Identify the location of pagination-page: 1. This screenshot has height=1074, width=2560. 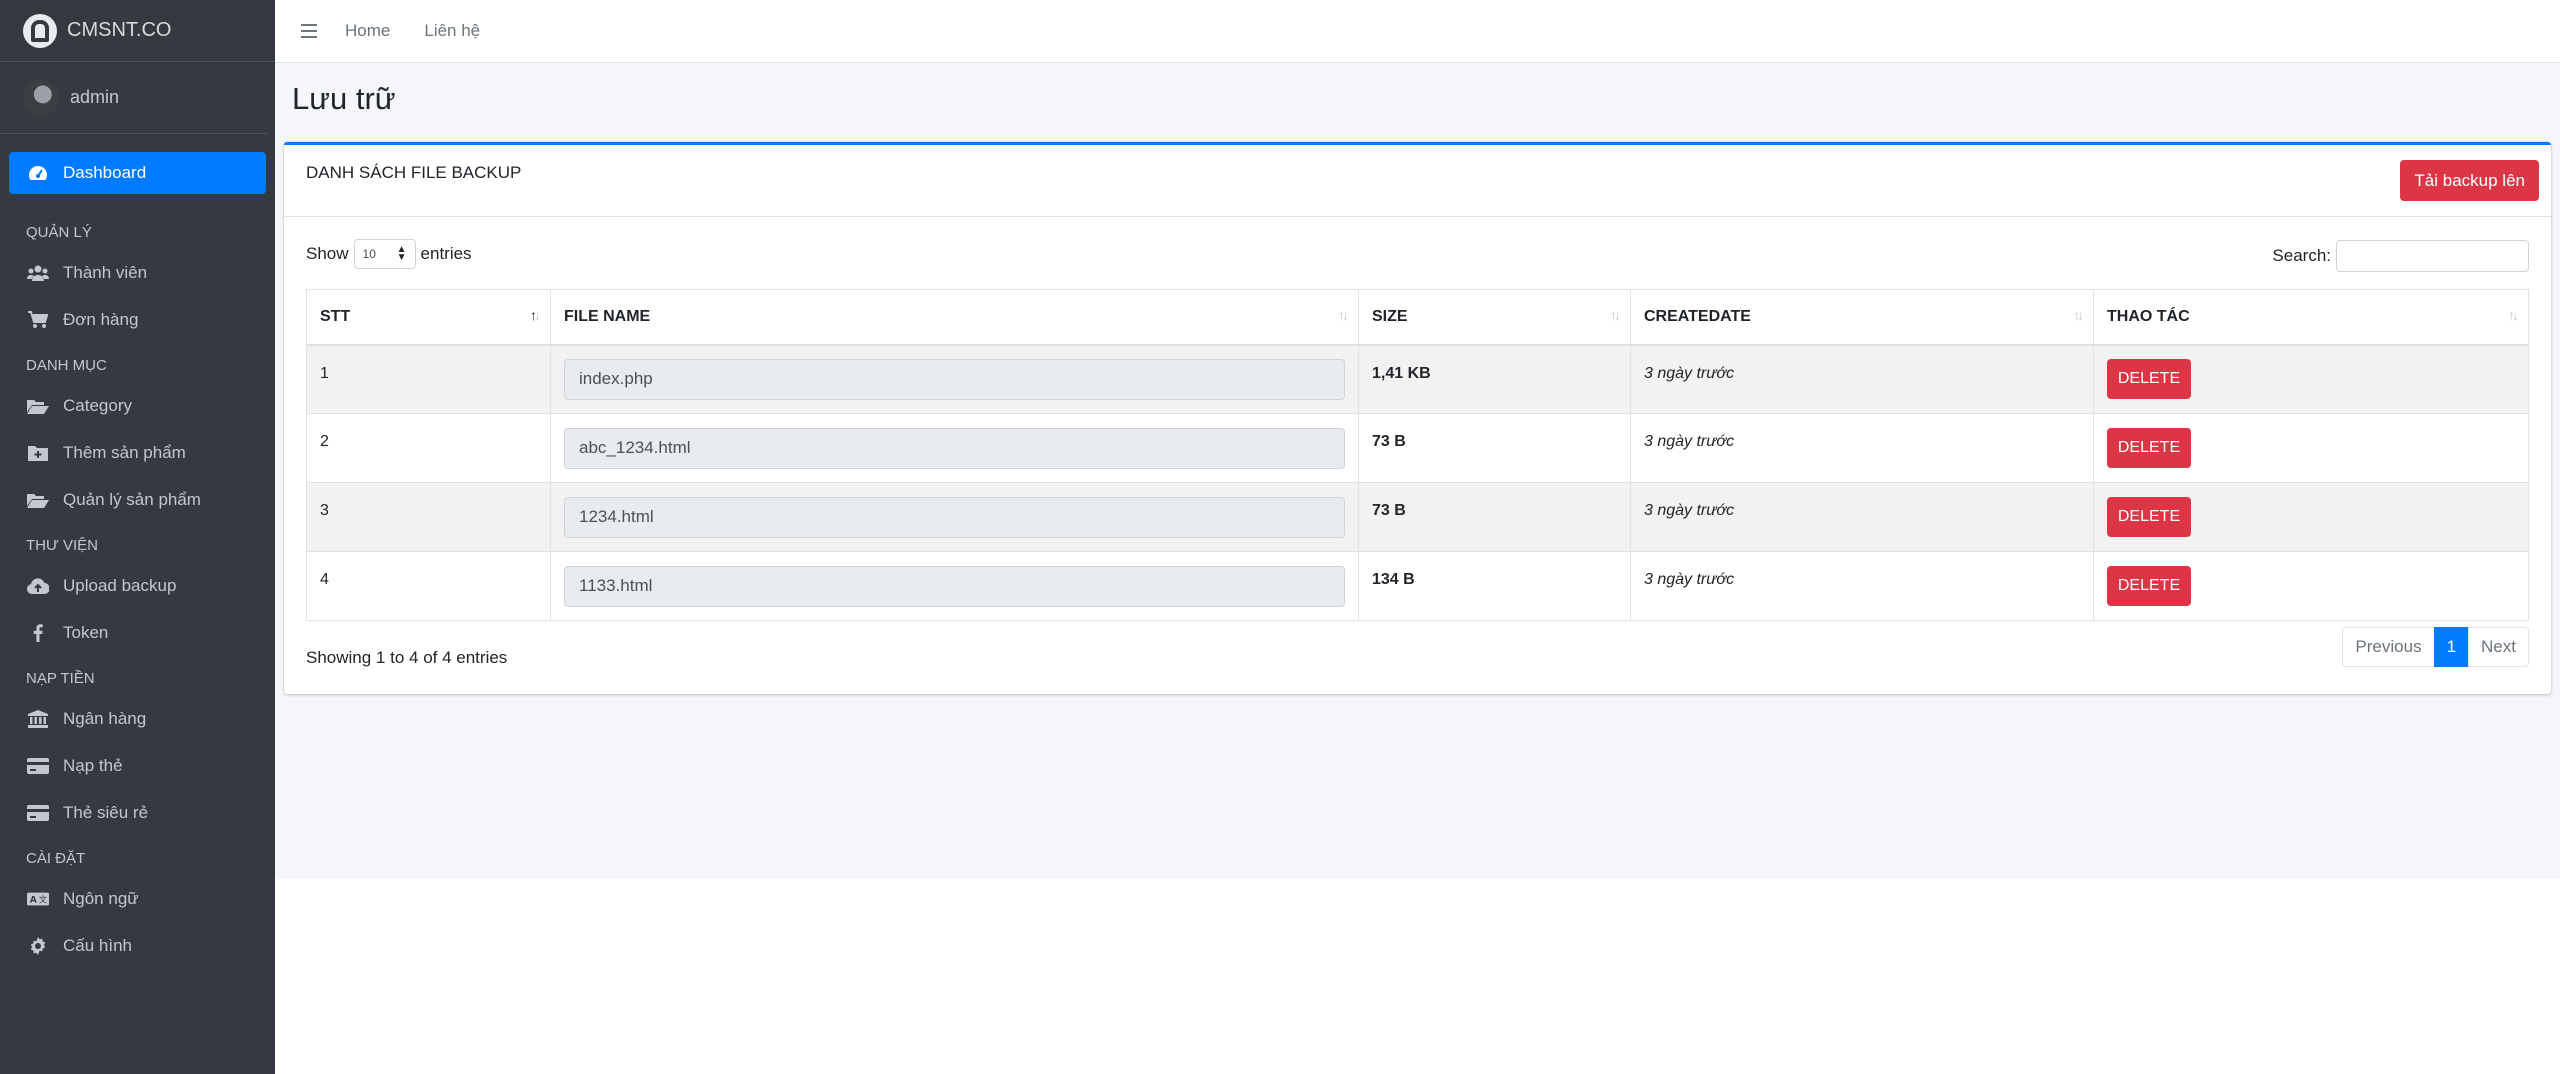
(2451, 647).